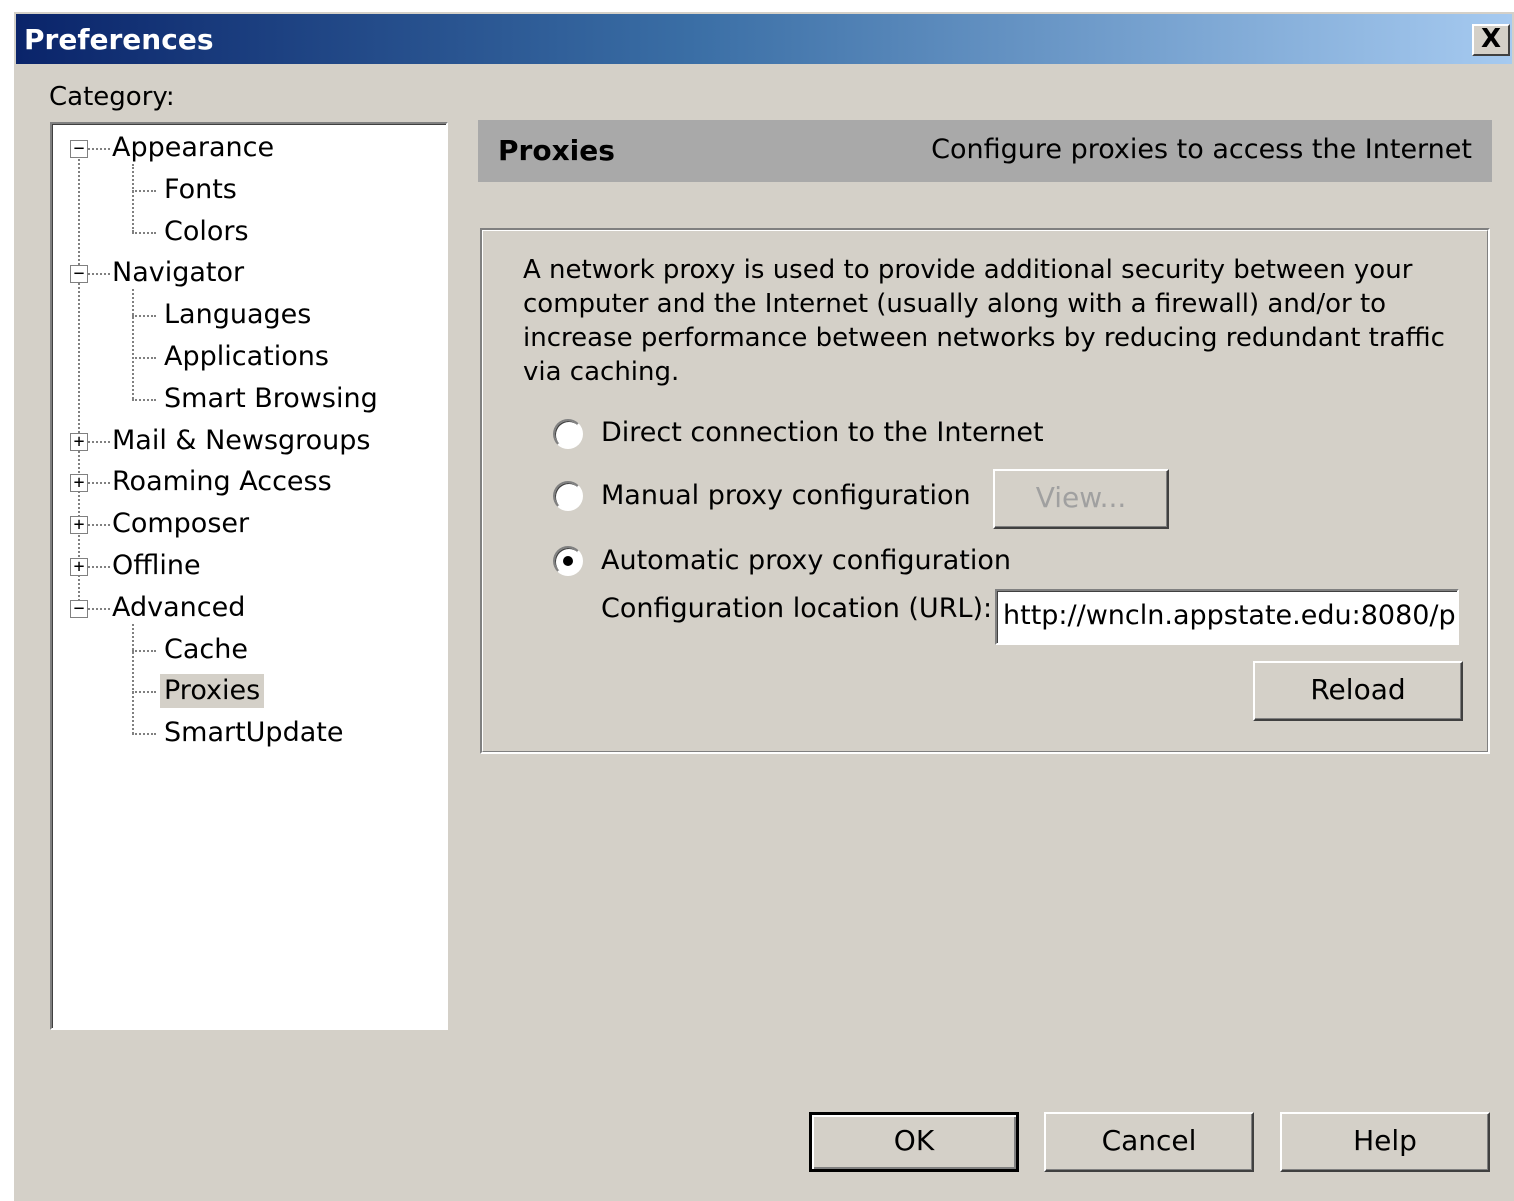  Describe the element at coordinates (1385, 1142) in the screenshot. I see `help-button: Help` at that location.